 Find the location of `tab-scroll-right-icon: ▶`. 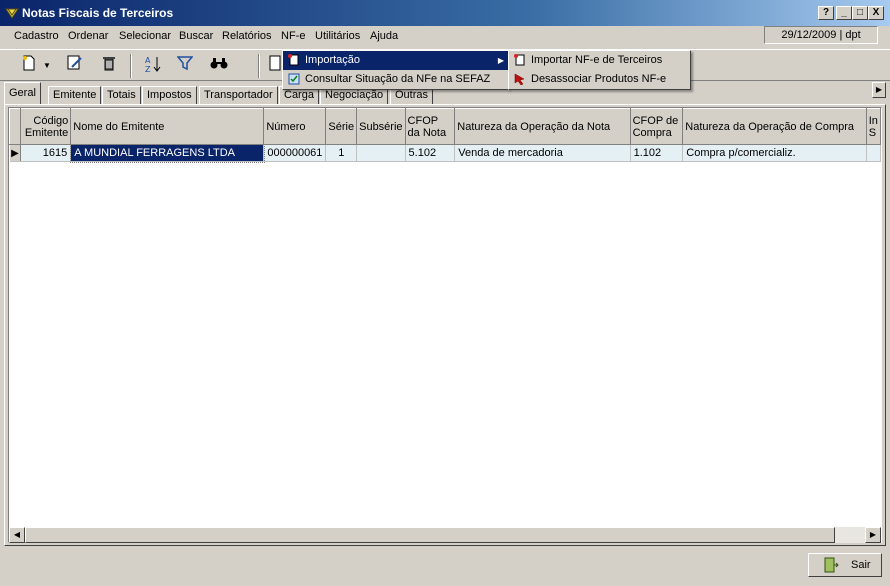

tab-scroll-right-icon: ▶ is located at coordinates (879, 90).